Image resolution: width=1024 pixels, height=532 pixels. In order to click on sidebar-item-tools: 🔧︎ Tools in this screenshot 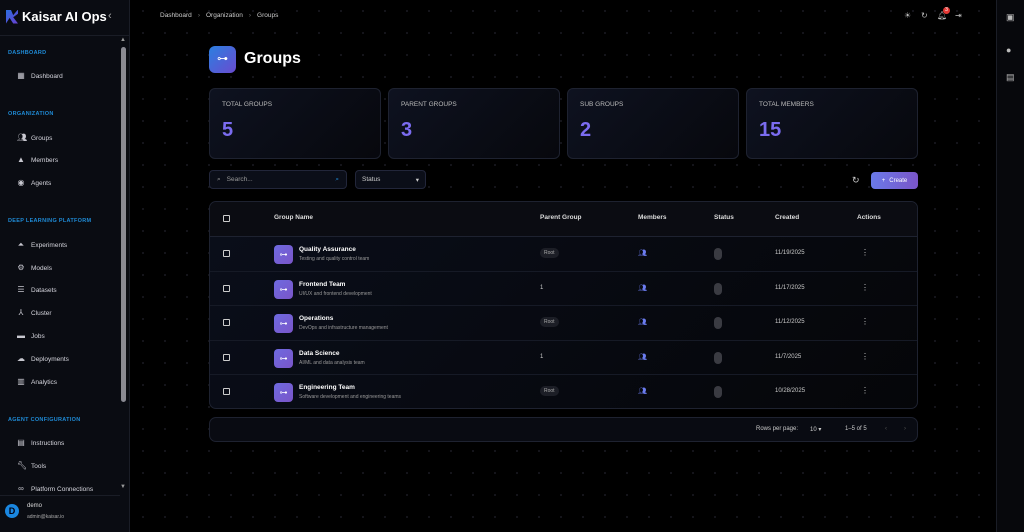, I will do `click(31, 466)`.